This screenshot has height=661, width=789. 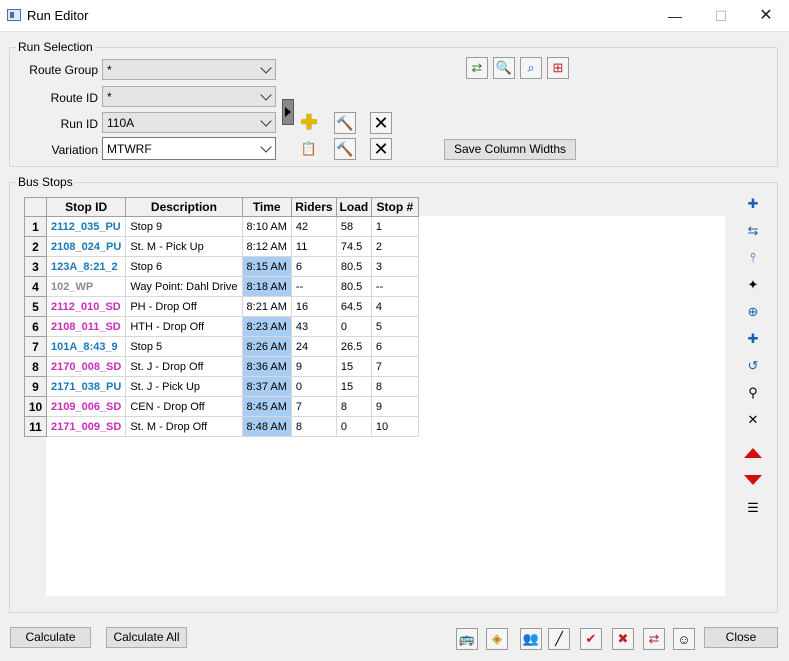 What do you see at coordinates (753, 257) in the screenshot?
I see `insert-stop-button: ⫯` at bounding box center [753, 257].